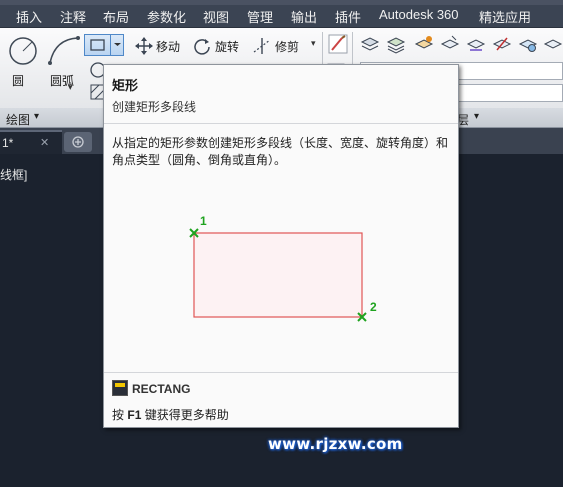  Describe the element at coordinates (8, 143) in the screenshot. I see `document-tab-label: 1*` at that location.